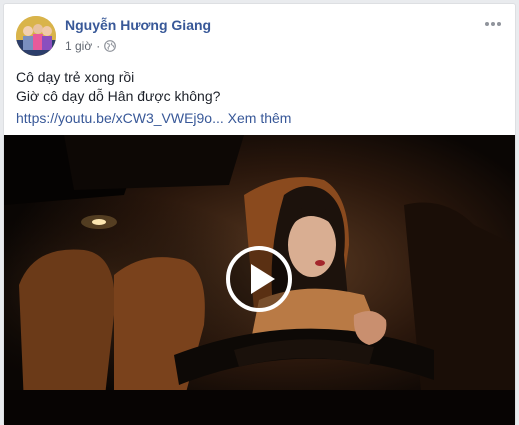 The width and height of the screenshot is (519, 425). Describe the element at coordinates (260, 118) in the screenshot. I see `see-more-link: Xem thêm` at that location.